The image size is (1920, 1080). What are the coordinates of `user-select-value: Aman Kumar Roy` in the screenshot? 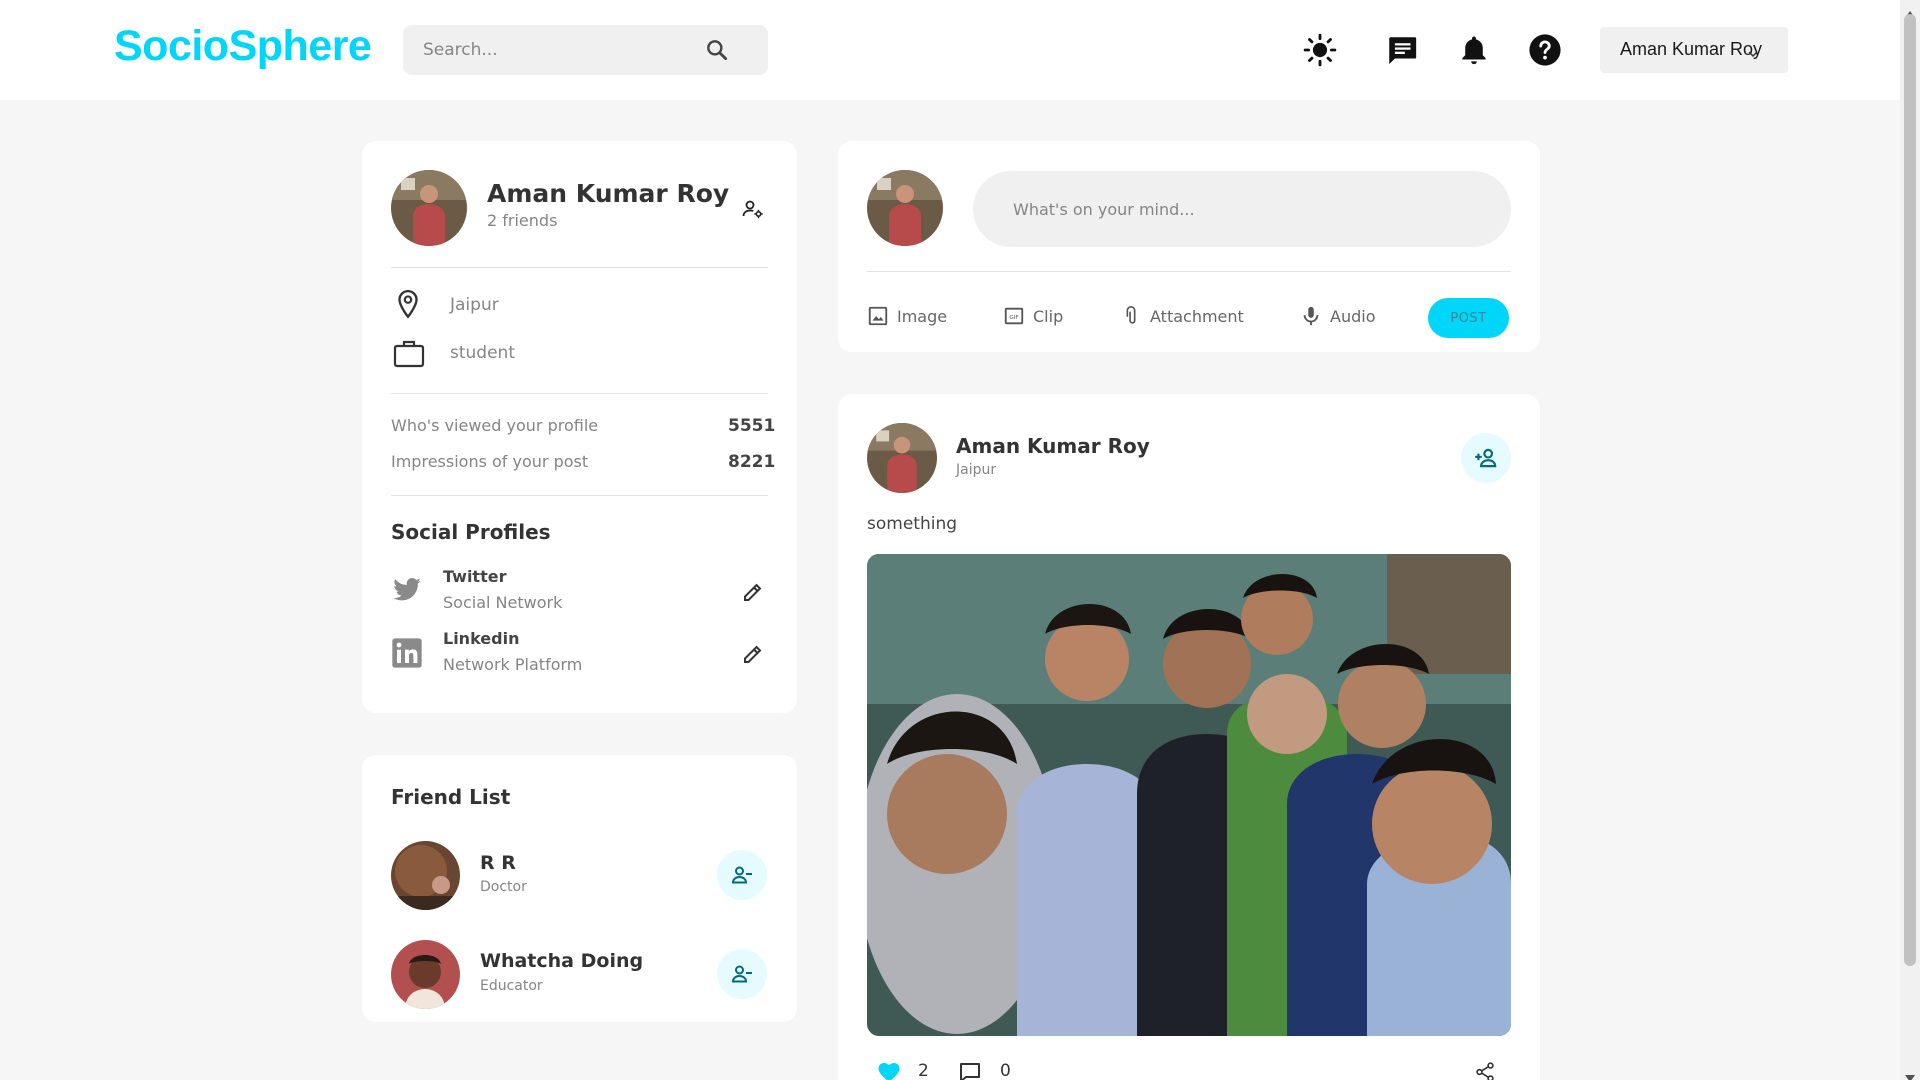 It's located at (1691, 49).